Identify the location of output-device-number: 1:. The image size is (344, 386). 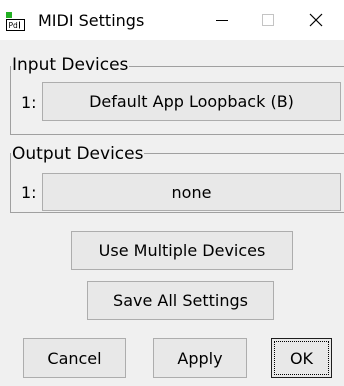
(29, 192).